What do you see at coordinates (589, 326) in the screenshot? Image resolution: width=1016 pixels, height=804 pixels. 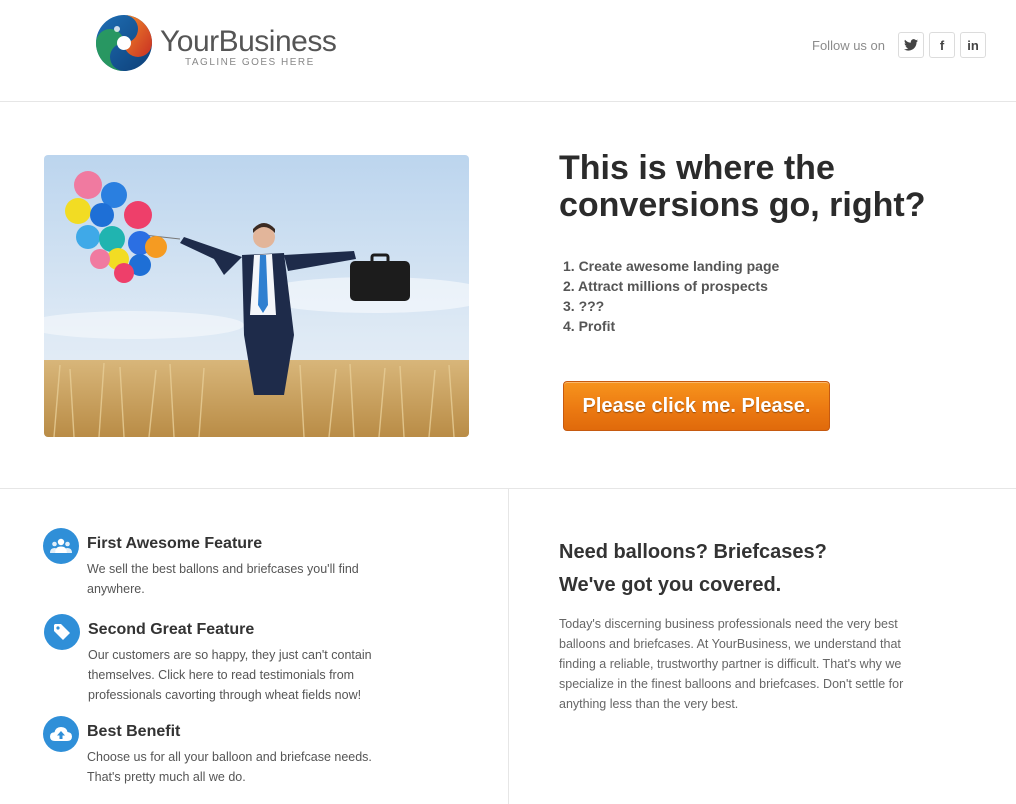 I see `list-item: 4. Profit` at bounding box center [589, 326].